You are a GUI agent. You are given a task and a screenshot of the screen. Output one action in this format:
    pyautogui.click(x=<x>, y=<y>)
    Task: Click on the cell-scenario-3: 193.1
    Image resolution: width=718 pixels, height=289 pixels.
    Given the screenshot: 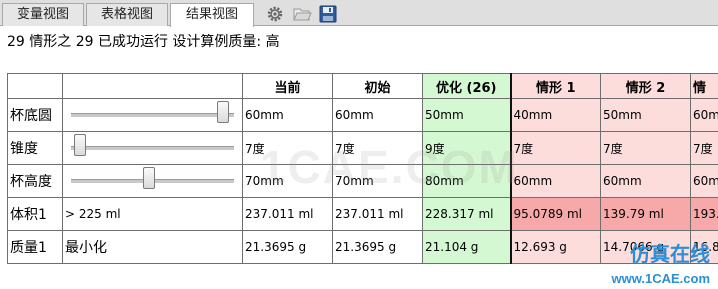 What is the action you would take?
    pyautogui.click(x=704, y=214)
    